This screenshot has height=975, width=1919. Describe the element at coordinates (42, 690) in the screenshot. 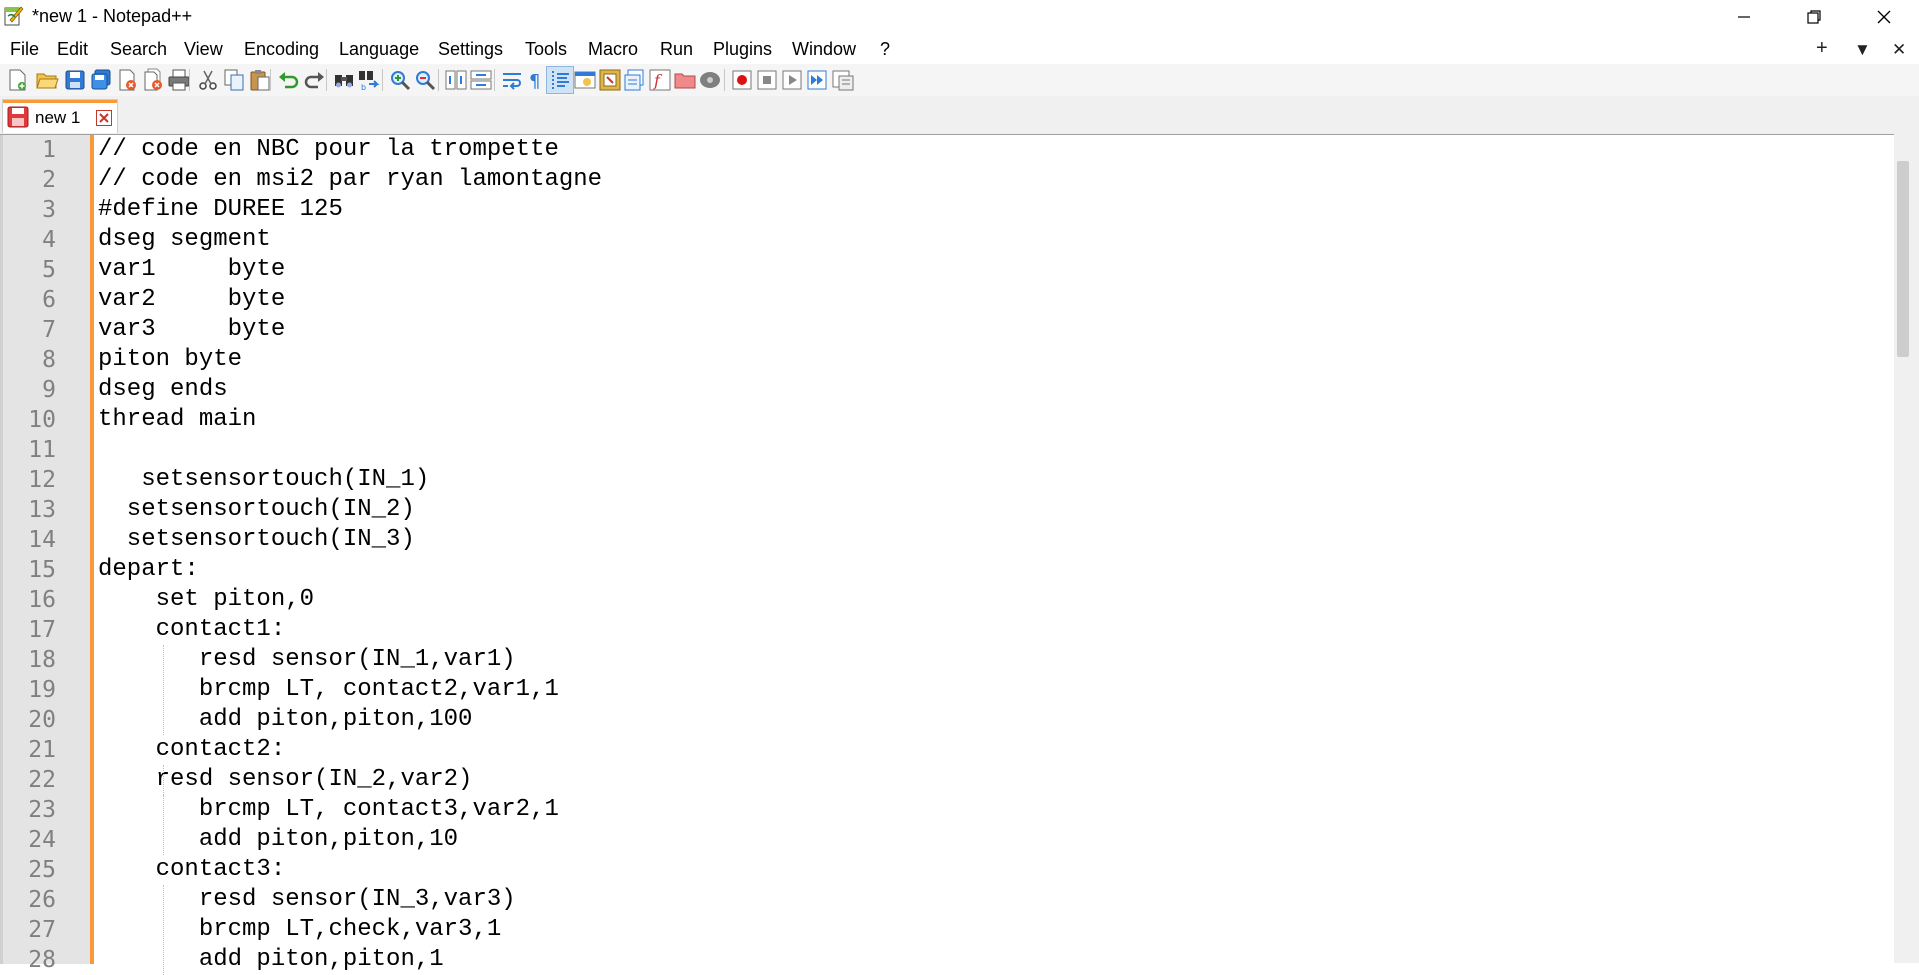

I see `line-number: 19` at that location.